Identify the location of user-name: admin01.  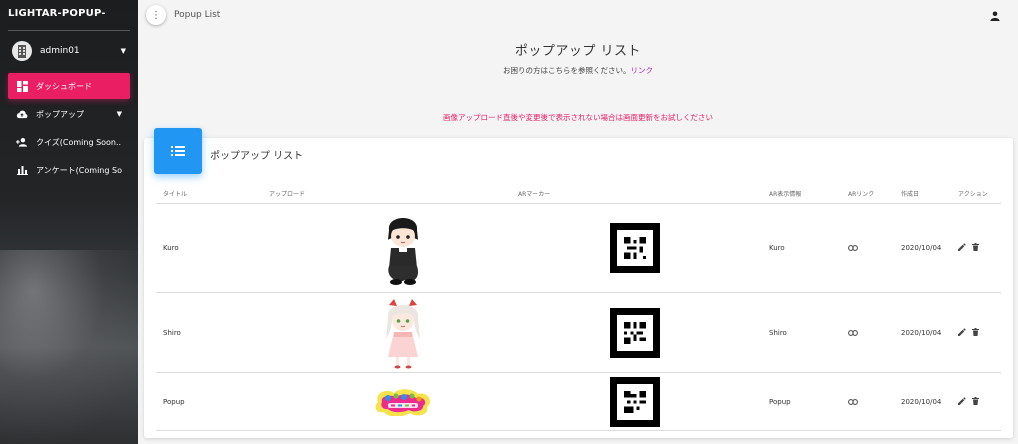
(60, 51).